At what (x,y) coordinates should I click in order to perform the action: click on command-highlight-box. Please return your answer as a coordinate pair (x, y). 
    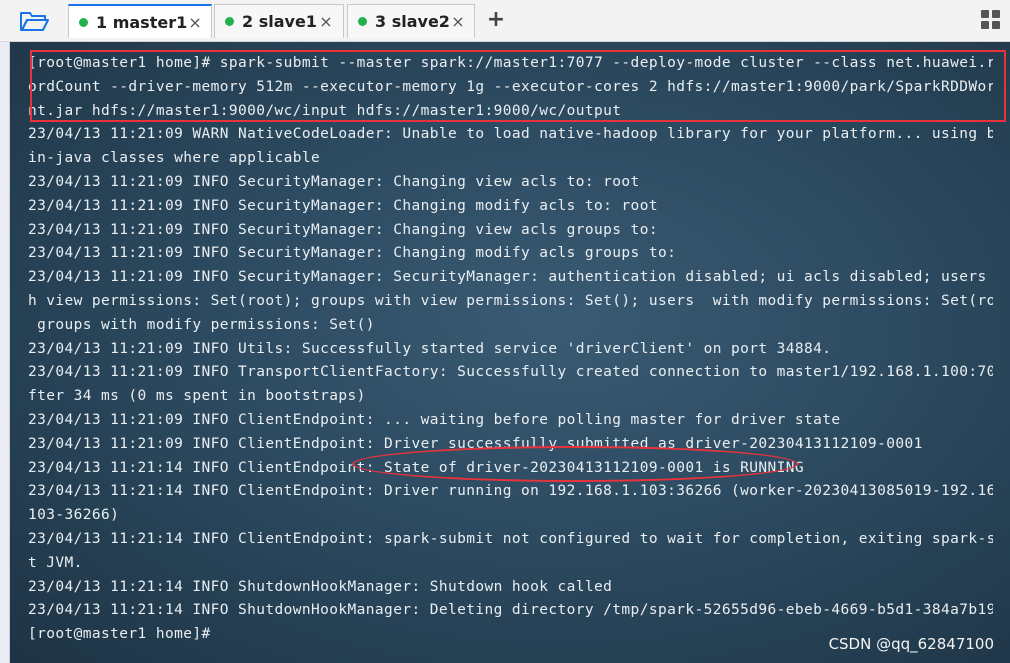
    Looking at the image, I should click on (518, 86).